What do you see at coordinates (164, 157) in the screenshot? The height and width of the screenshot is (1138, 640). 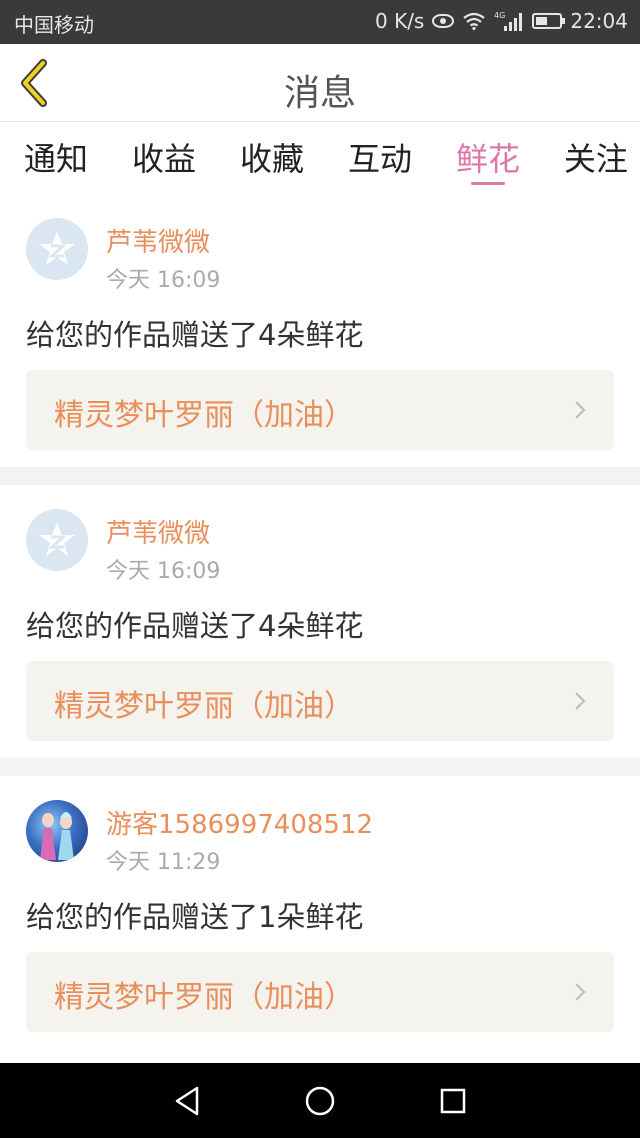 I see `tab-earnings: 收益` at bounding box center [164, 157].